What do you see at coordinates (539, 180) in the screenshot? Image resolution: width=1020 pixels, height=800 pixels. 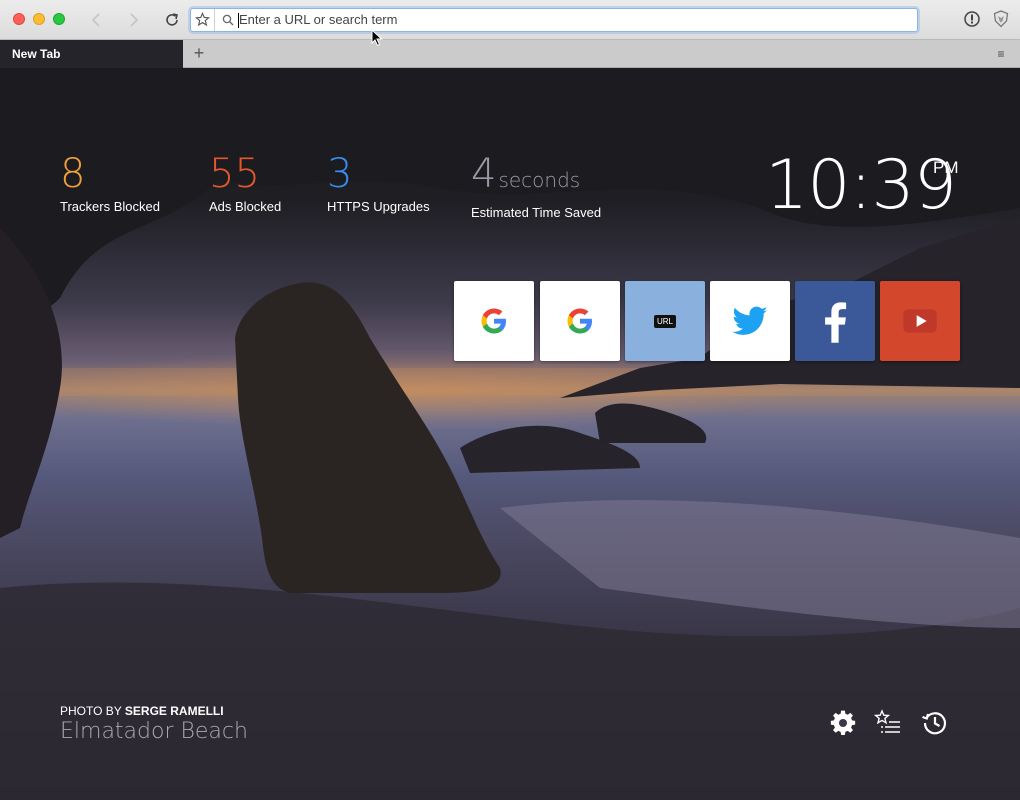 I see `time-saved-unit: seconds` at bounding box center [539, 180].